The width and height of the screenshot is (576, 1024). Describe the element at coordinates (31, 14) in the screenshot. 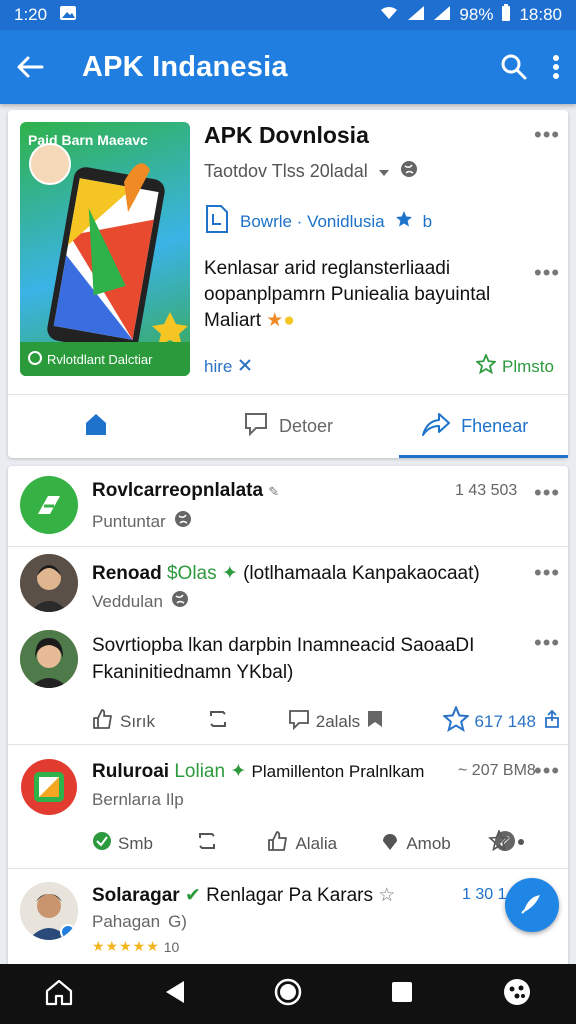

I see `status-time: 1:20` at that location.